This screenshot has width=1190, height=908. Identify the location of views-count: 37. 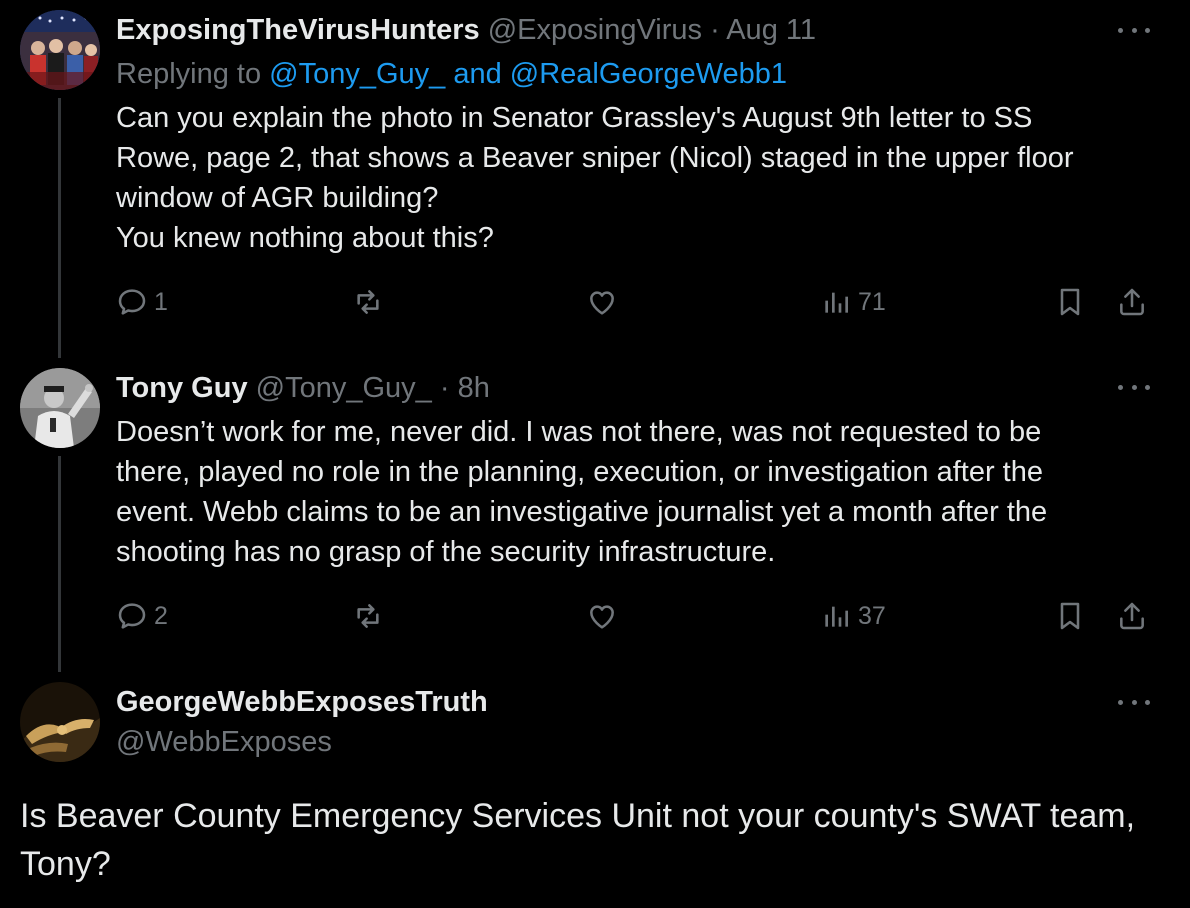
(872, 615).